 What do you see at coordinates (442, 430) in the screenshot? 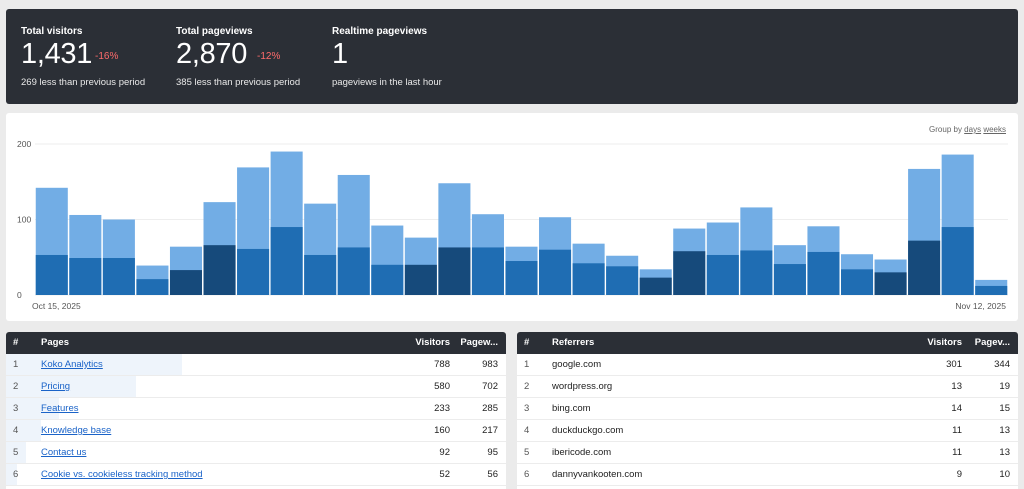
I see `pages-visitors: 160` at bounding box center [442, 430].